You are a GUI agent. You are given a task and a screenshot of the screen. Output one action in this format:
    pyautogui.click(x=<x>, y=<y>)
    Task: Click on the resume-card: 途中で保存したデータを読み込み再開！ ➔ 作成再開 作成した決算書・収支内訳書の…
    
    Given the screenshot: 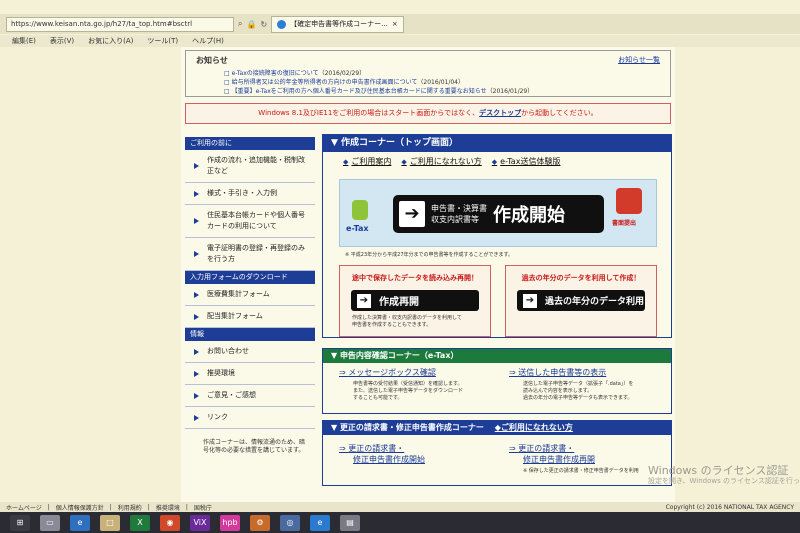 What is the action you would take?
    pyautogui.click(x=415, y=301)
    